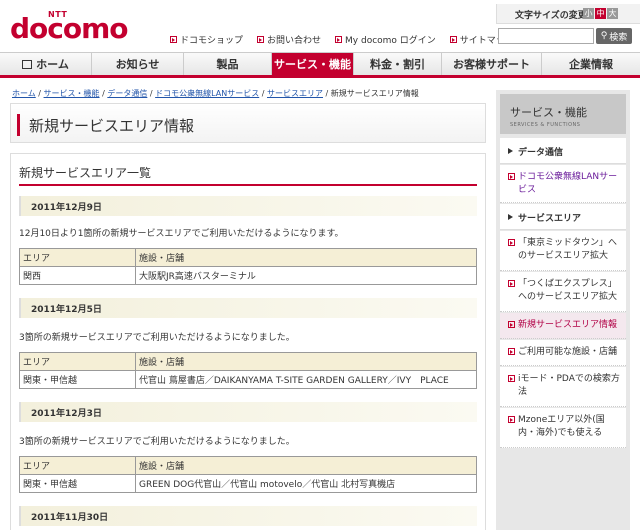 The width and height of the screenshot is (640, 530). I want to click on docomo-shop-link: ドコモショップ, so click(206, 39).